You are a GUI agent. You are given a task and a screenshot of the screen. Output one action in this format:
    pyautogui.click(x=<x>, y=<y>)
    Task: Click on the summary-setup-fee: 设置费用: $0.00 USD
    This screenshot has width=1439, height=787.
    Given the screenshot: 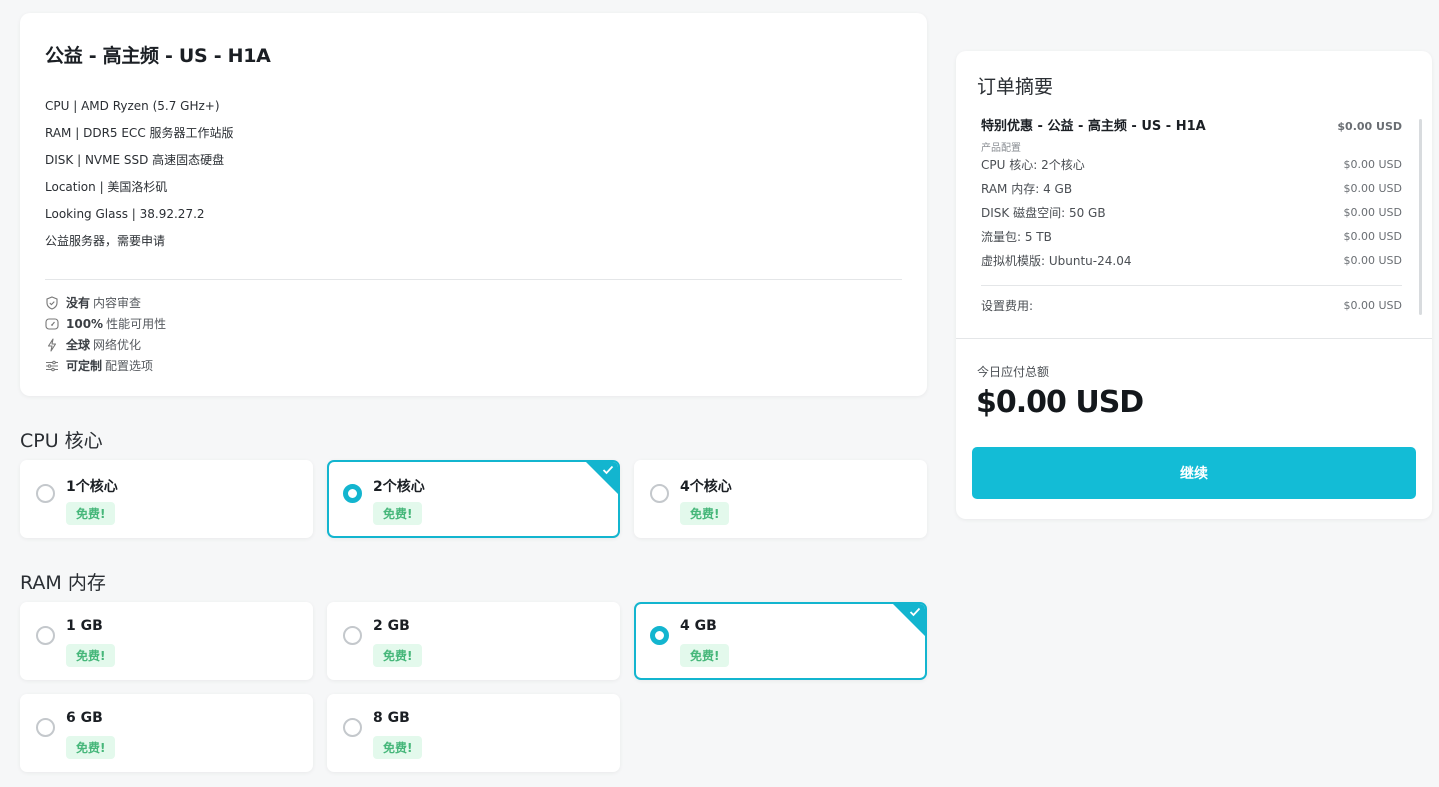 What is the action you would take?
    pyautogui.click(x=1191, y=310)
    